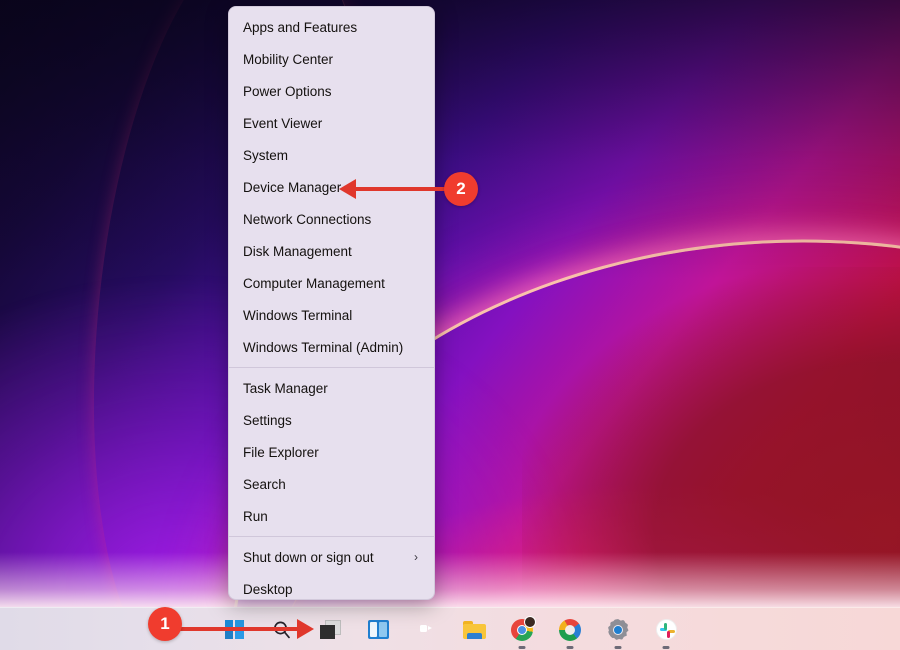 Image resolution: width=900 pixels, height=650 pixels. Describe the element at coordinates (268, 589) in the screenshot. I see `menu-item-label: Desktop` at that location.